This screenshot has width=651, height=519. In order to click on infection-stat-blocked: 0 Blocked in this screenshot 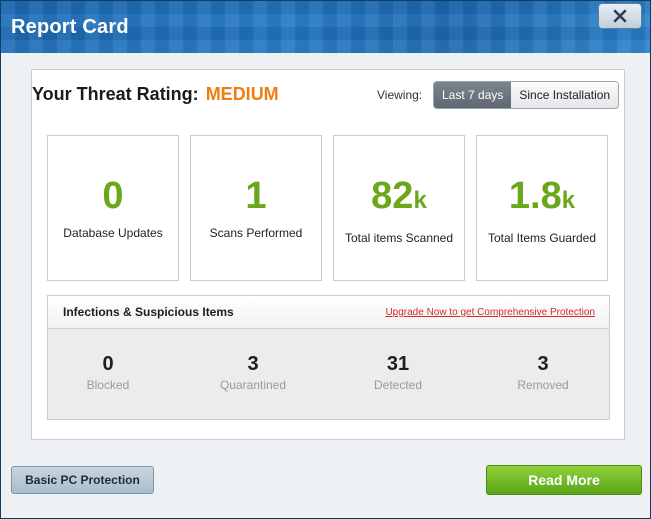, I will do `click(108, 372)`.